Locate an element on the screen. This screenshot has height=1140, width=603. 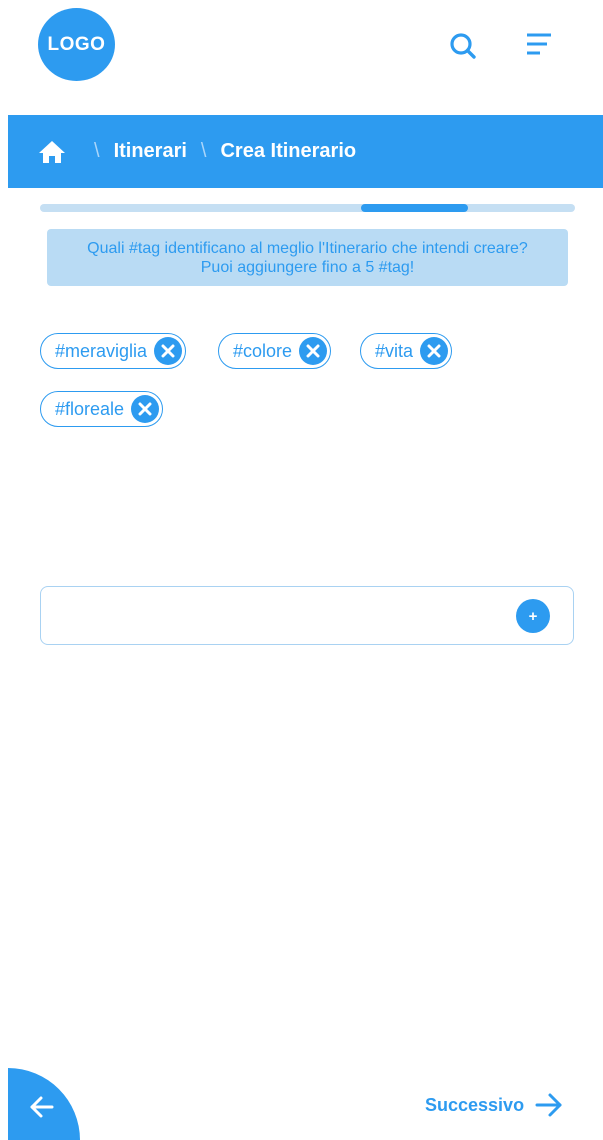
plus-icon: + is located at coordinates (533, 616).